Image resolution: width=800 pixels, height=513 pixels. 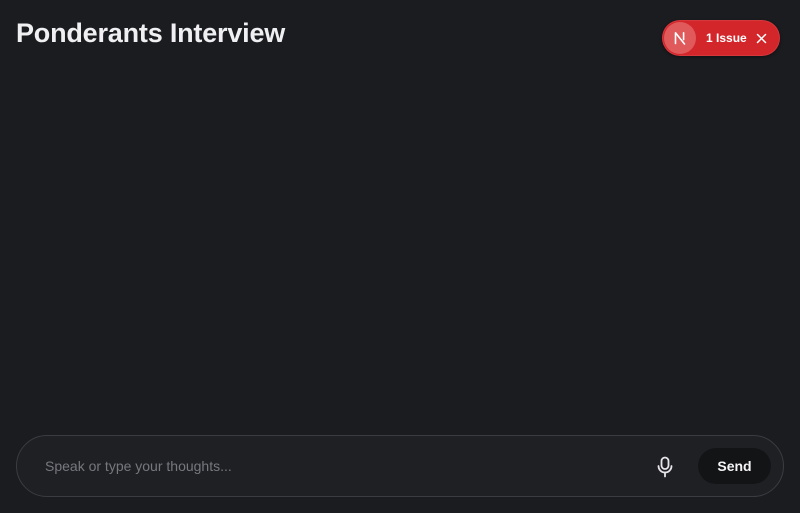 I want to click on message-input, so click(x=340, y=466).